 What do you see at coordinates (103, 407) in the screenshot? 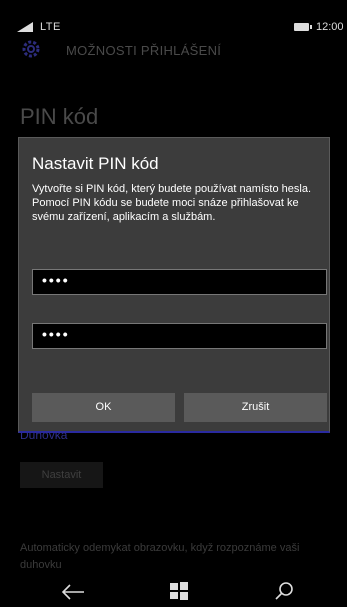
I see `ok-button: OK` at bounding box center [103, 407].